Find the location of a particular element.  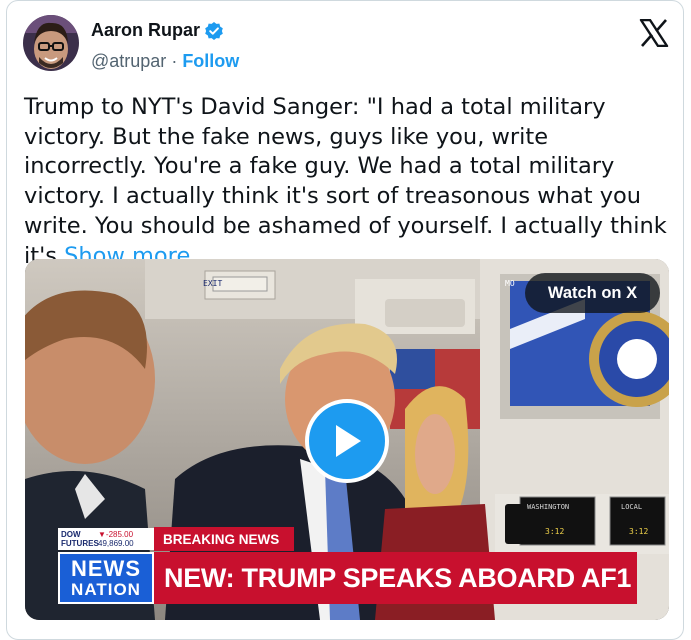

ticker-values: ▼-285.00 49,869.00 is located at coordinates (116, 539).